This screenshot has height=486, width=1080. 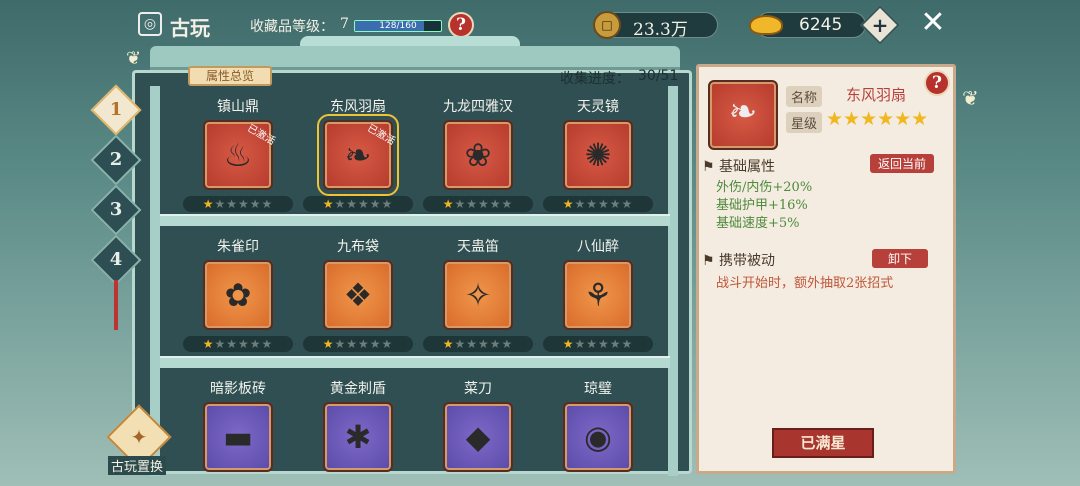 I want to click on item-card: ♨ 已激活, so click(x=240, y=155).